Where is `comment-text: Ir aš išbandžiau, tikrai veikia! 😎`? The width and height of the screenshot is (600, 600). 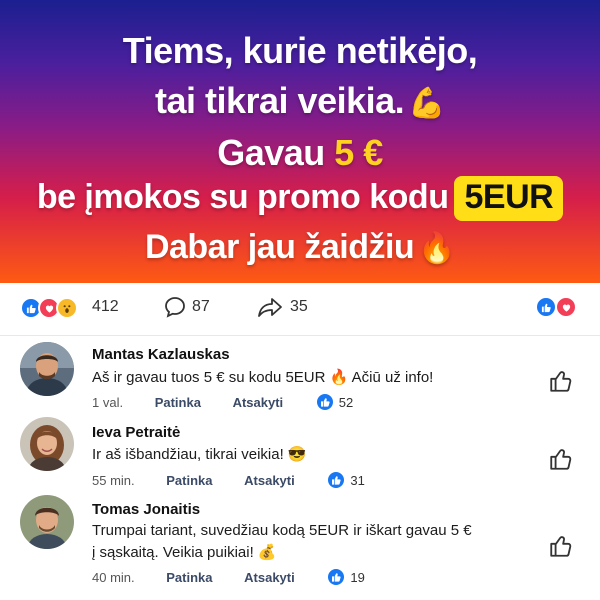
comment-text: Ir aš išbandžiau, tikrai veikia! 😎 is located at coordinates (199, 454).